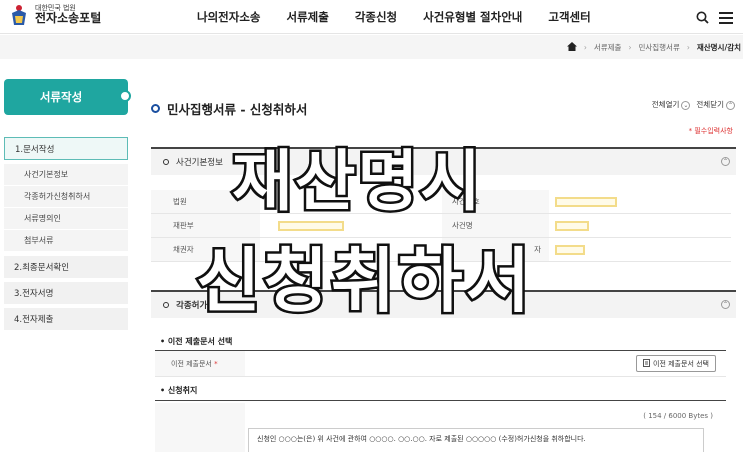 The image size is (743, 452). Describe the element at coordinates (671, 104) in the screenshot. I see `expand-all-button: 전체열기 ⌄` at that location.